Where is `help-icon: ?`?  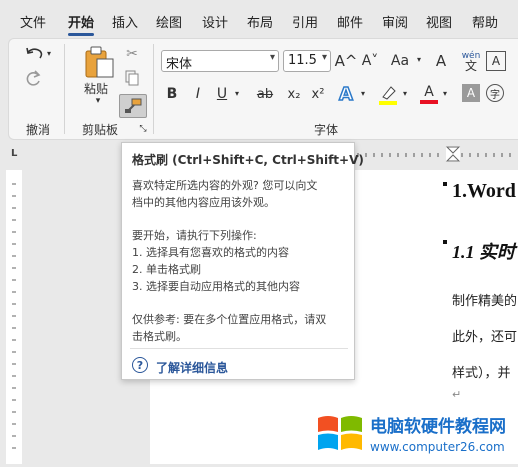
help-icon: ? is located at coordinates (140, 365).